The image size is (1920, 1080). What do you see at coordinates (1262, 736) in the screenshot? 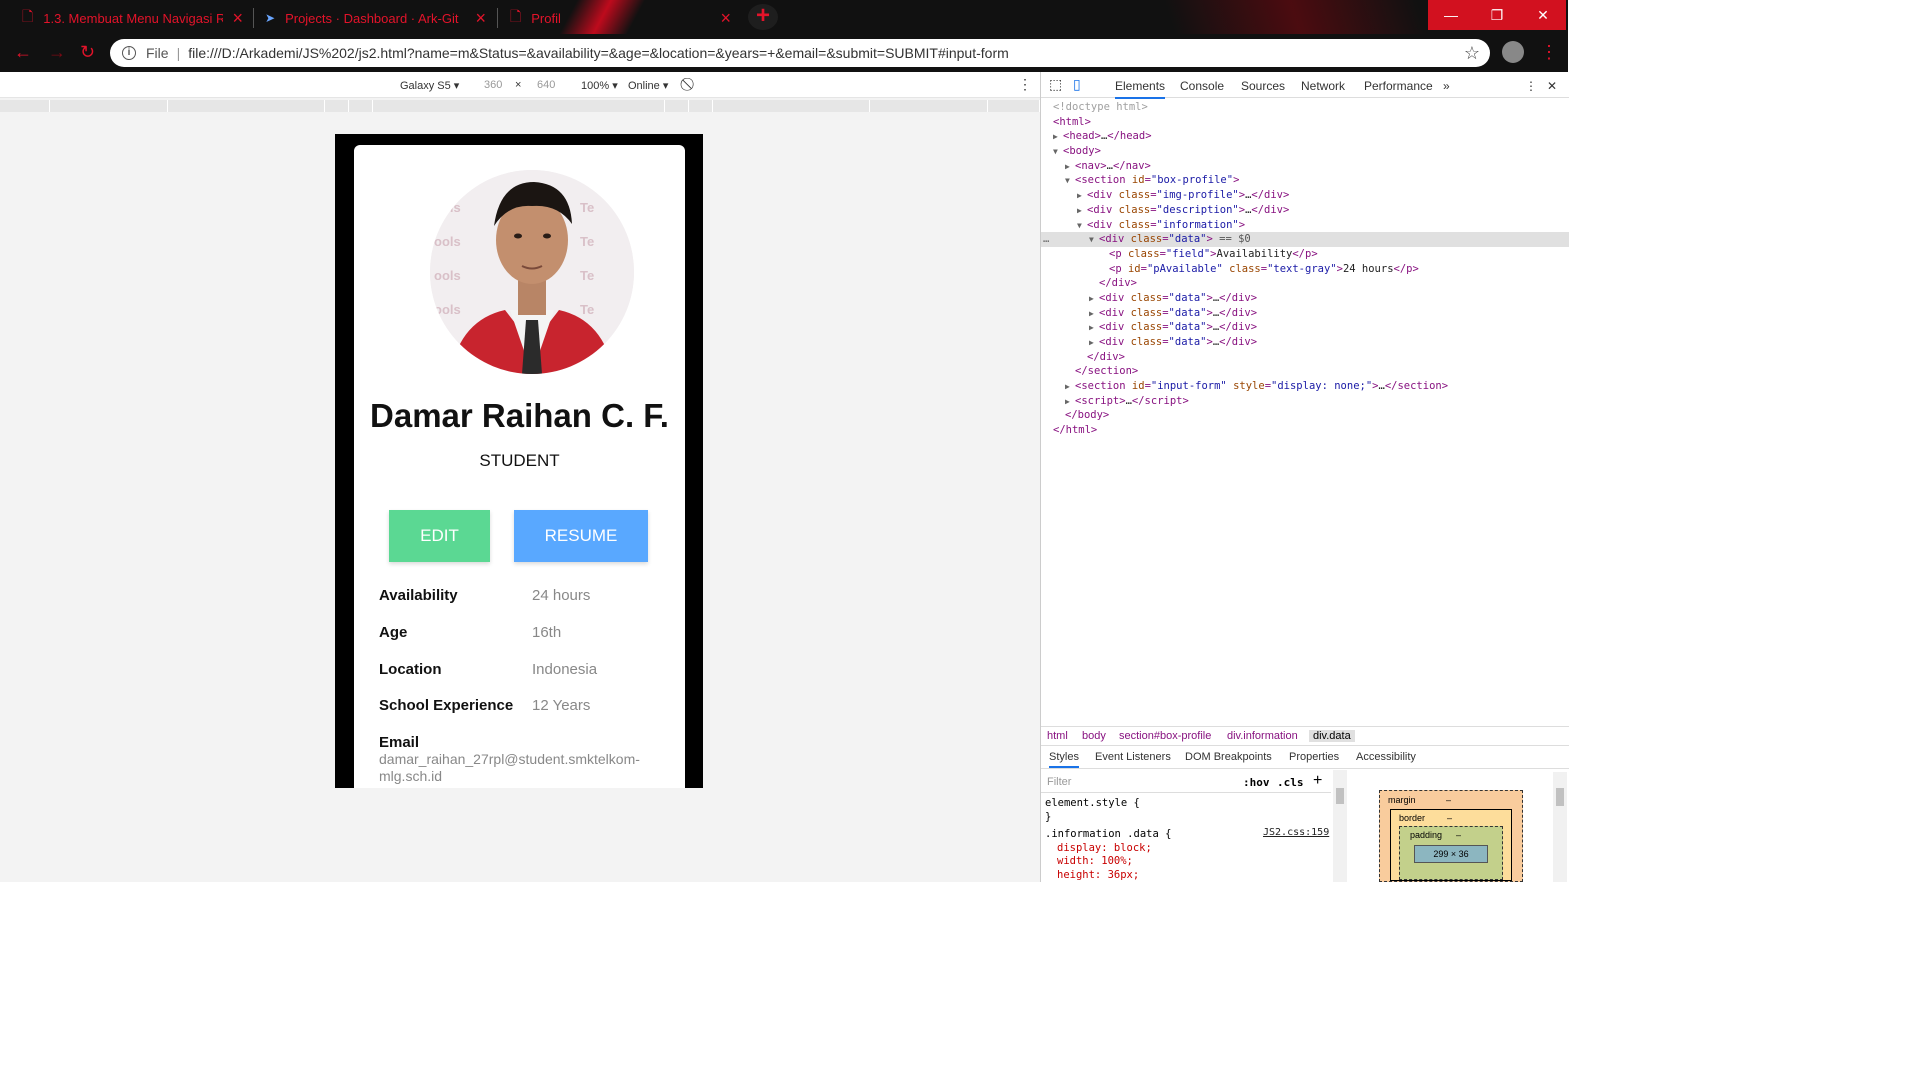
I see `breadcrumb-item: div.information` at bounding box center [1262, 736].